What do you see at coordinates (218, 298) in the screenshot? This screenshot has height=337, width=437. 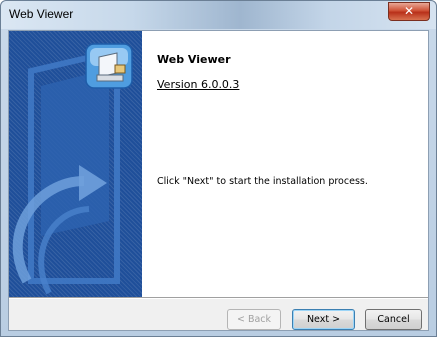 I see `divider` at bounding box center [218, 298].